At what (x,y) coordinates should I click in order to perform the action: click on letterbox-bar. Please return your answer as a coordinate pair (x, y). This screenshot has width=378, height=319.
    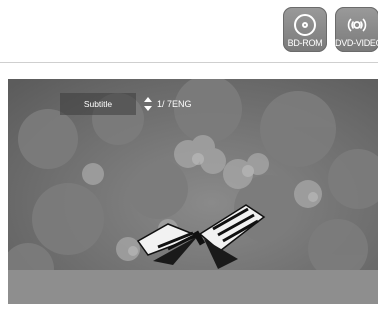
    Looking at the image, I should click on (193, 287).